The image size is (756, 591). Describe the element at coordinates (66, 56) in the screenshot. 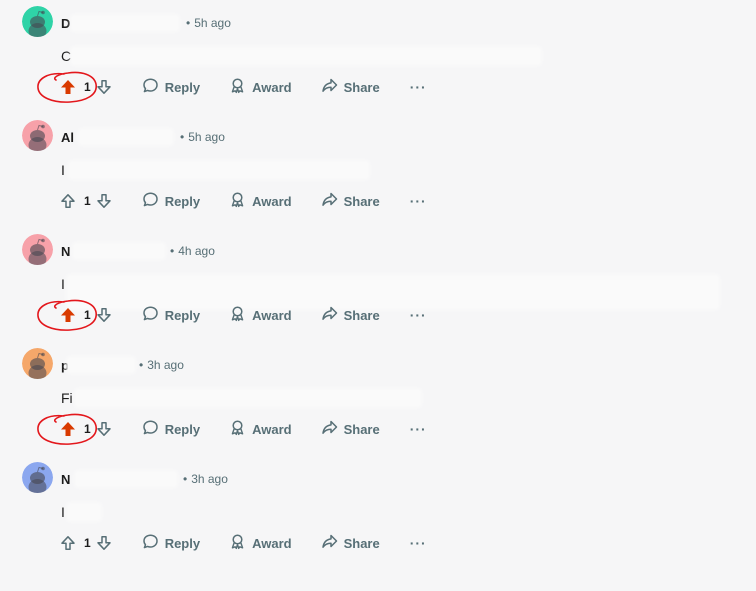

I see `comment-body: C` at that location.